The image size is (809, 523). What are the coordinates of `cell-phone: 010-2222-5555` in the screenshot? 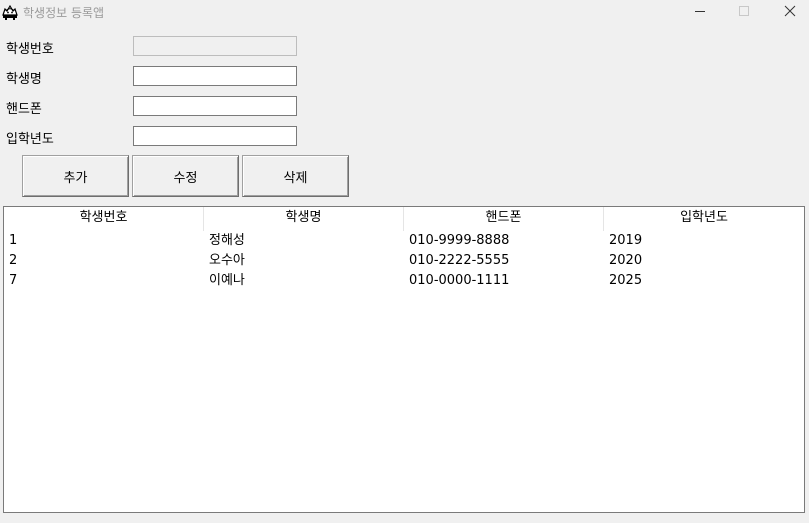 It's located at (459, 260).